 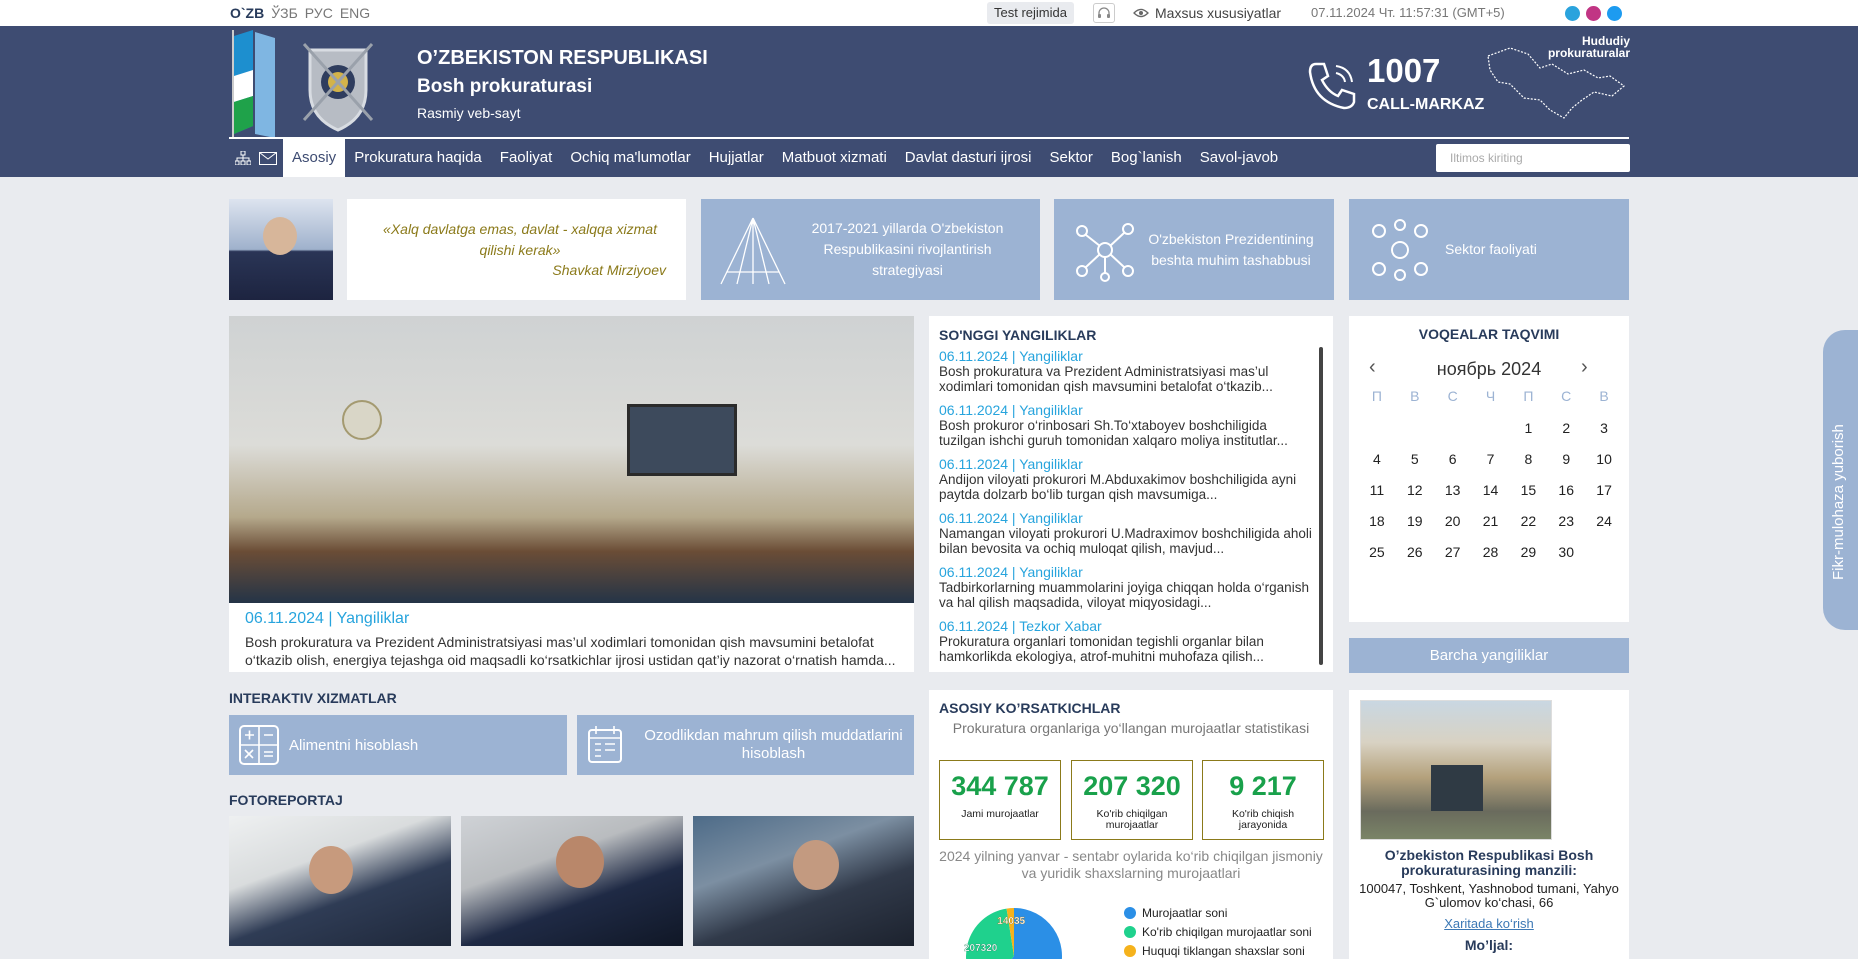 What do you see at coordinates (1321, 506) in the screenshot?
I see `news-scrollbar` at bounding box center [1321, 506].